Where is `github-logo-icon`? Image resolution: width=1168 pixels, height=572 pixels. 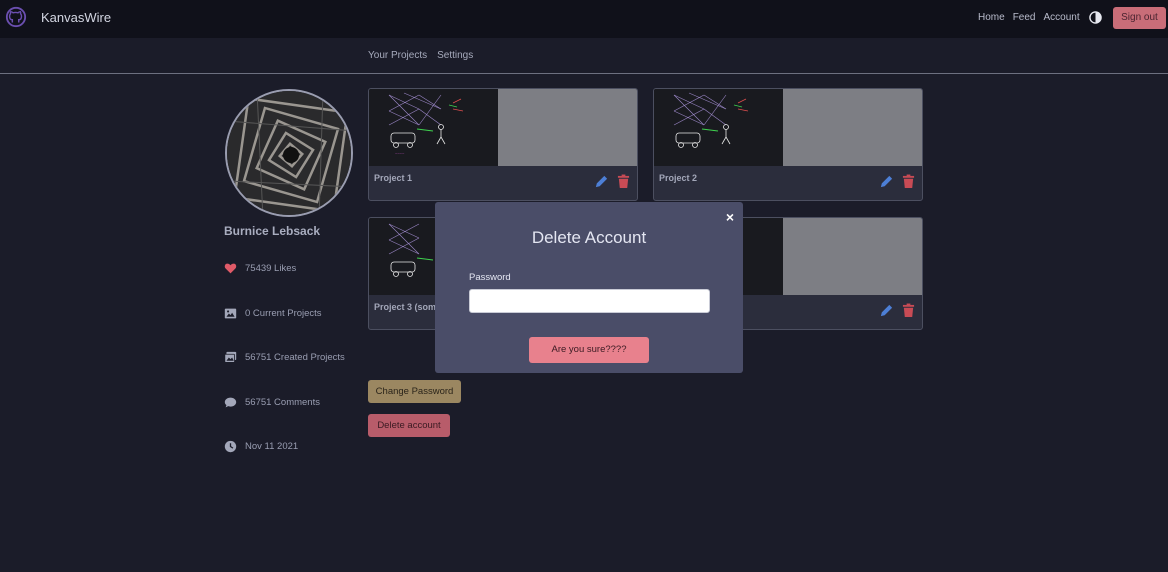
github-logo-icon is located at coordinates (16, 17).